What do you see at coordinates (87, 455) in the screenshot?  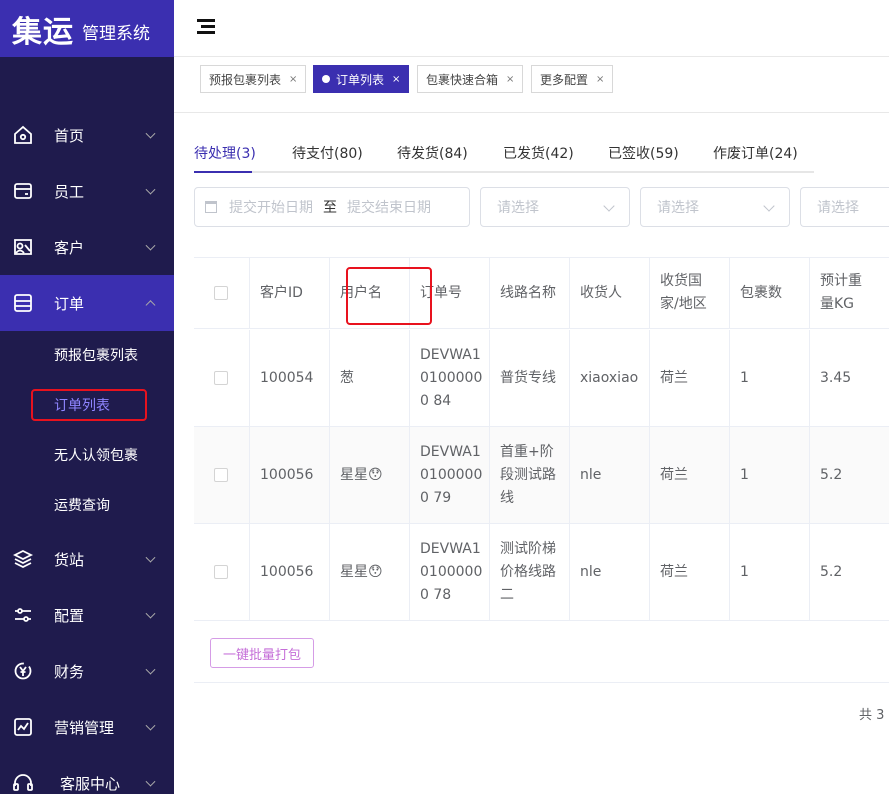 I see `sidebar-subitem-unclaimed-packages: 无人认领包裹` at bounding box center [87, 455].